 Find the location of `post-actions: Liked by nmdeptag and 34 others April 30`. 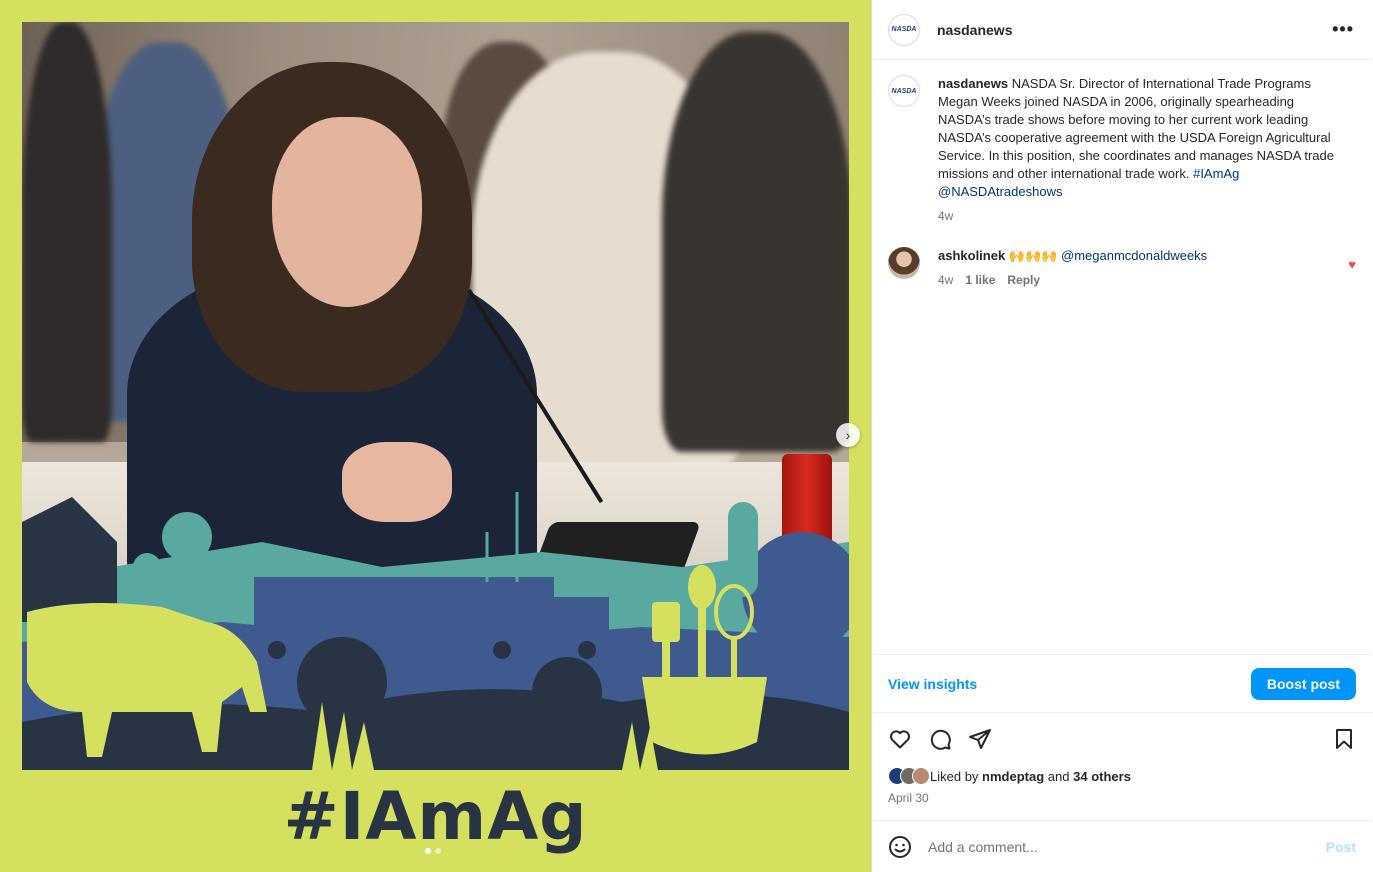

post-actions: Liked by nmdeptag and 34 others April 30 is located at coordinates (1122, 758).